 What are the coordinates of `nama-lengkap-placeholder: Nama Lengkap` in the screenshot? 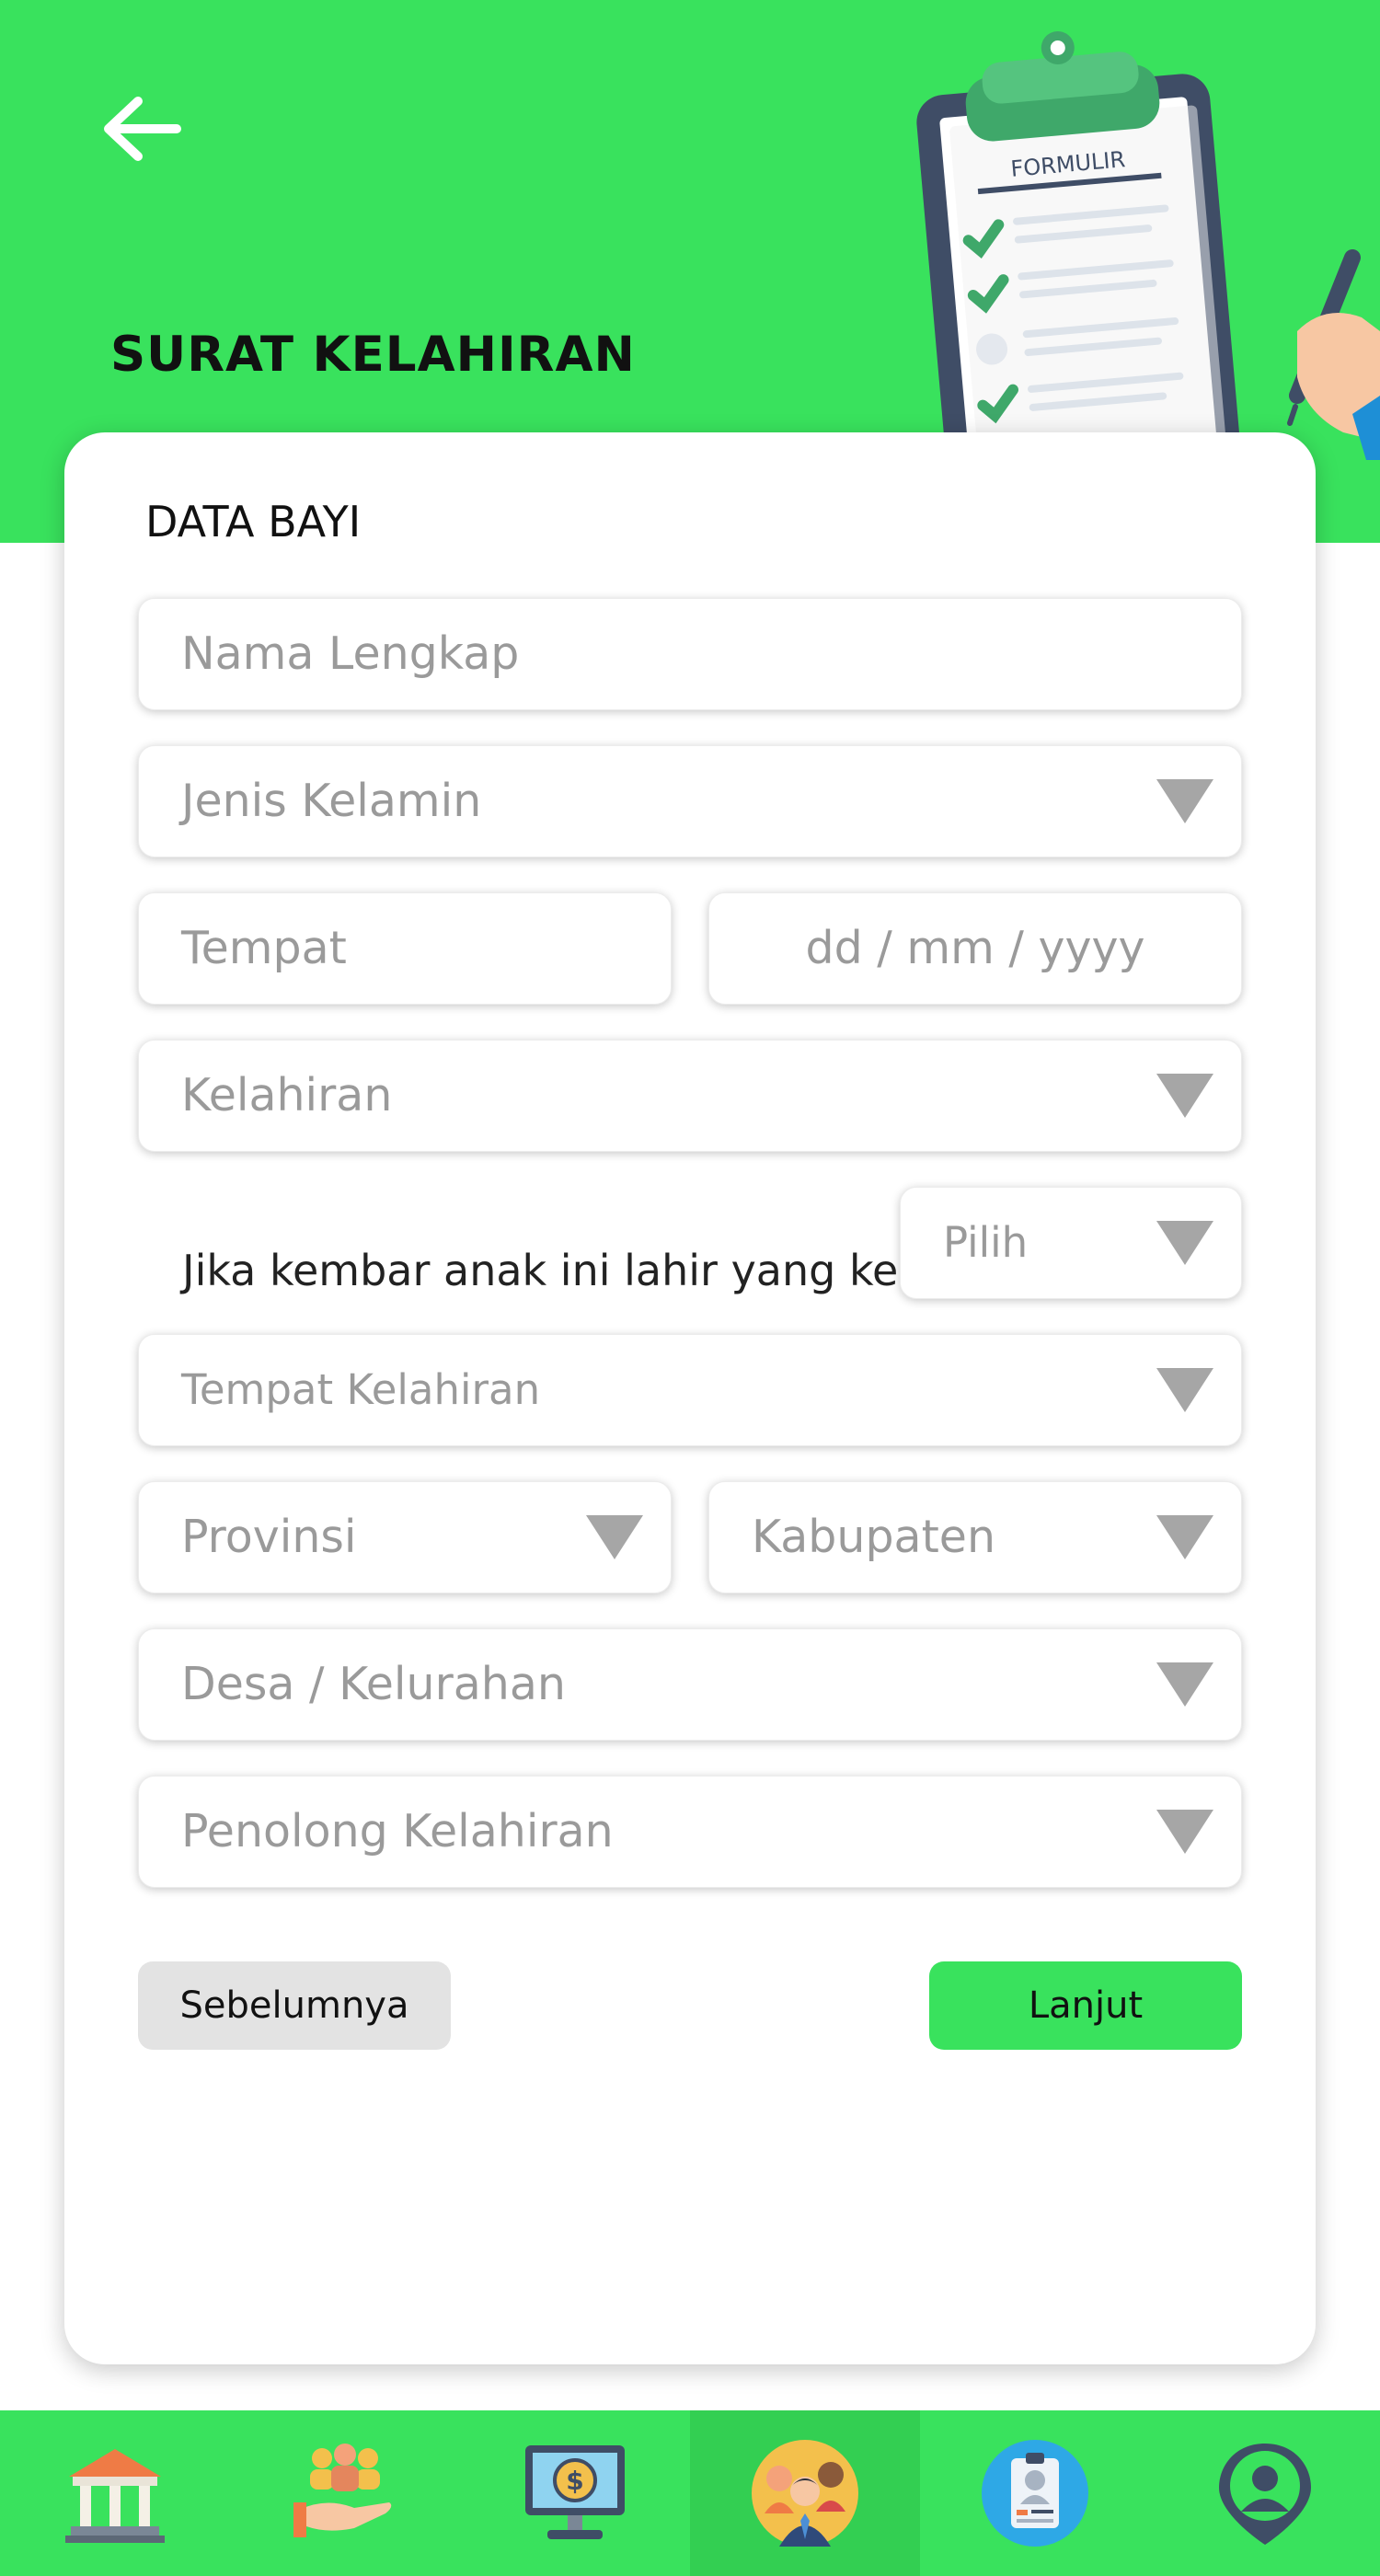 It's located at (350, 653).